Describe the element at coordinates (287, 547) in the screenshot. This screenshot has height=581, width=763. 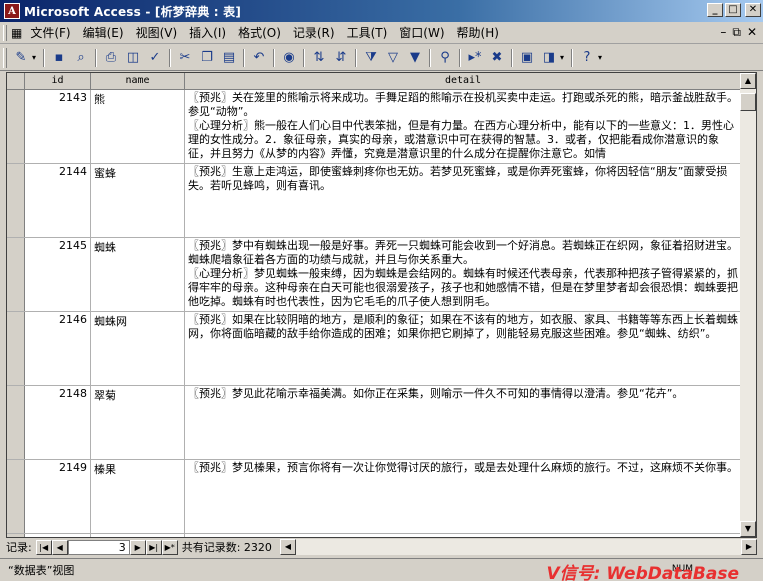
I see `scroll-left-icon: ◀` at that location.